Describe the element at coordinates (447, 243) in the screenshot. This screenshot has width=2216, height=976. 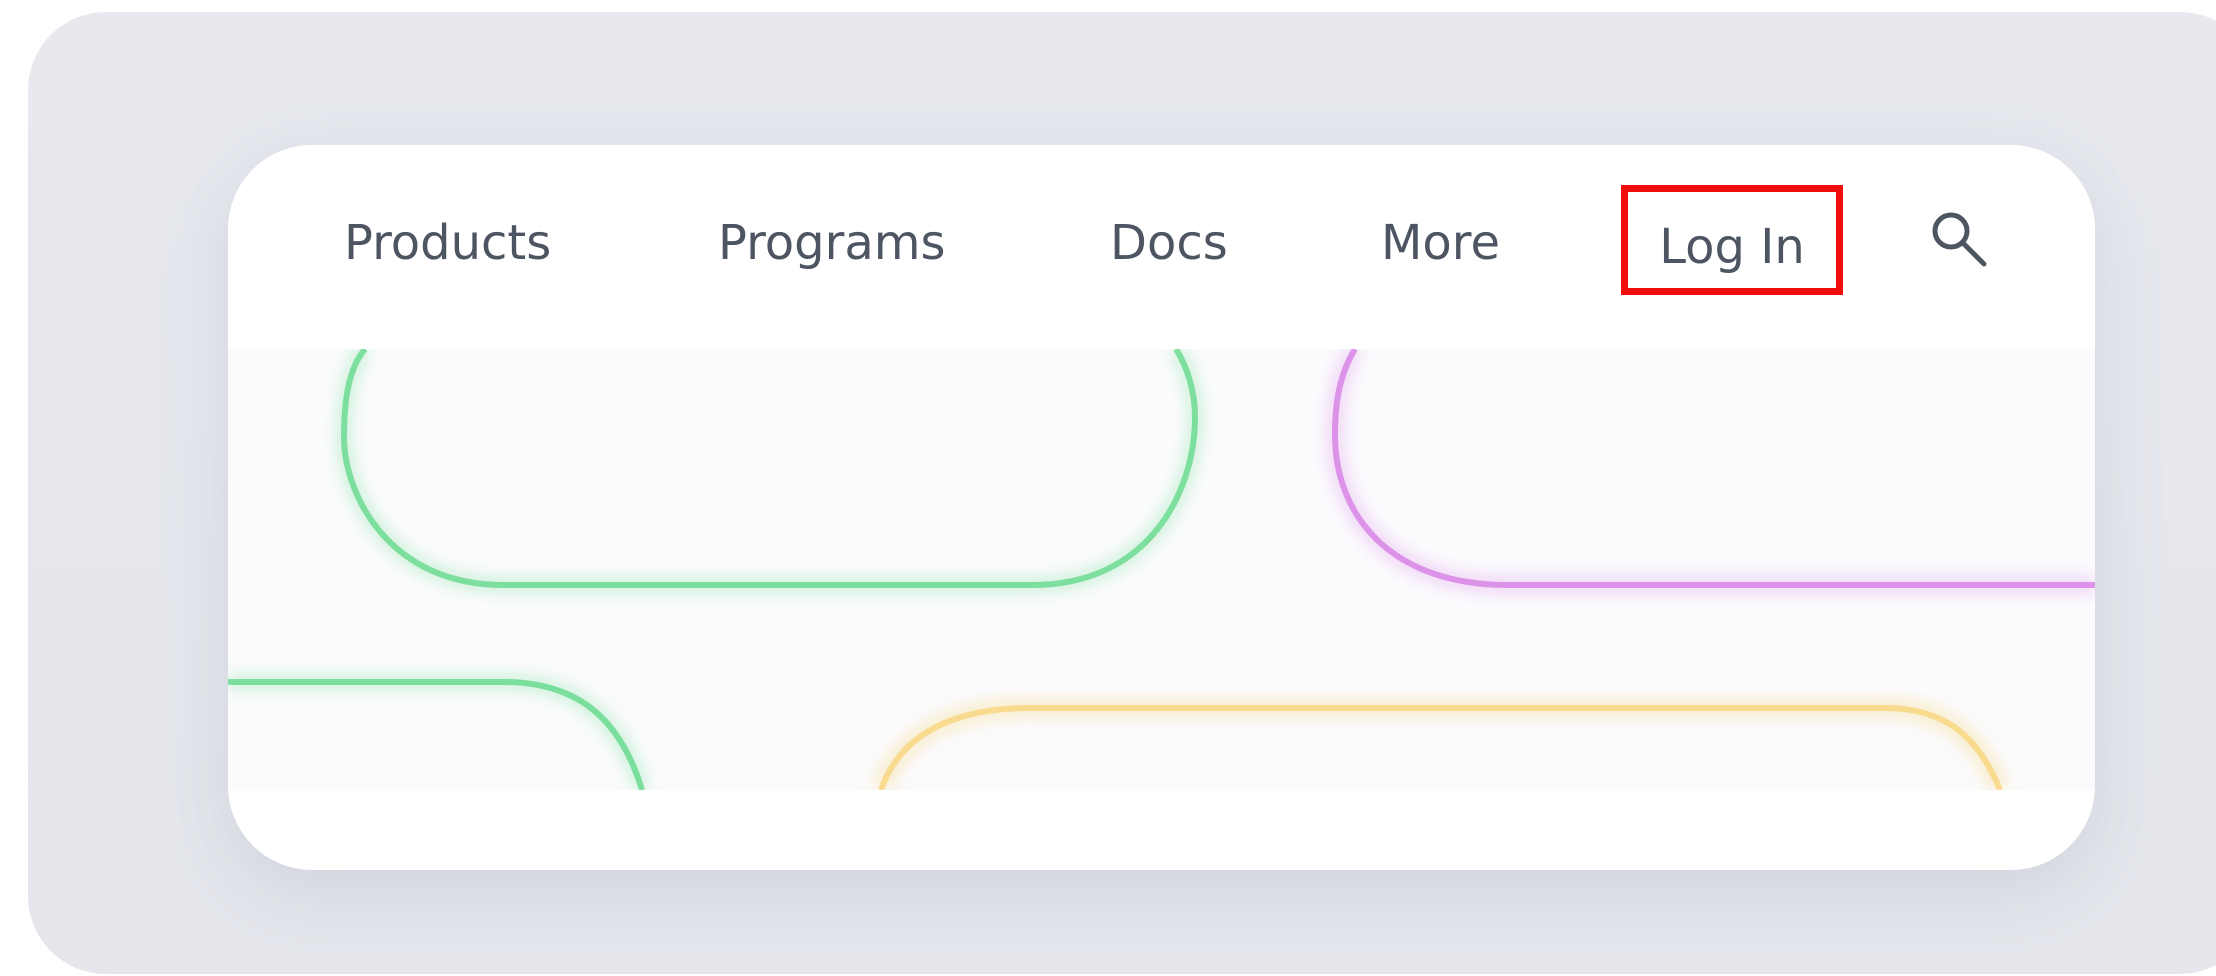
I see `nav-products-link: Products` at that location.